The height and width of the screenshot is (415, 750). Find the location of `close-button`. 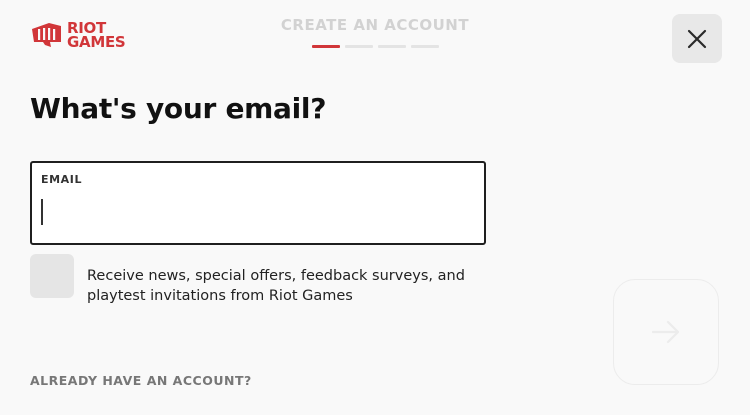

close-button is located at coordinates (697, 38).